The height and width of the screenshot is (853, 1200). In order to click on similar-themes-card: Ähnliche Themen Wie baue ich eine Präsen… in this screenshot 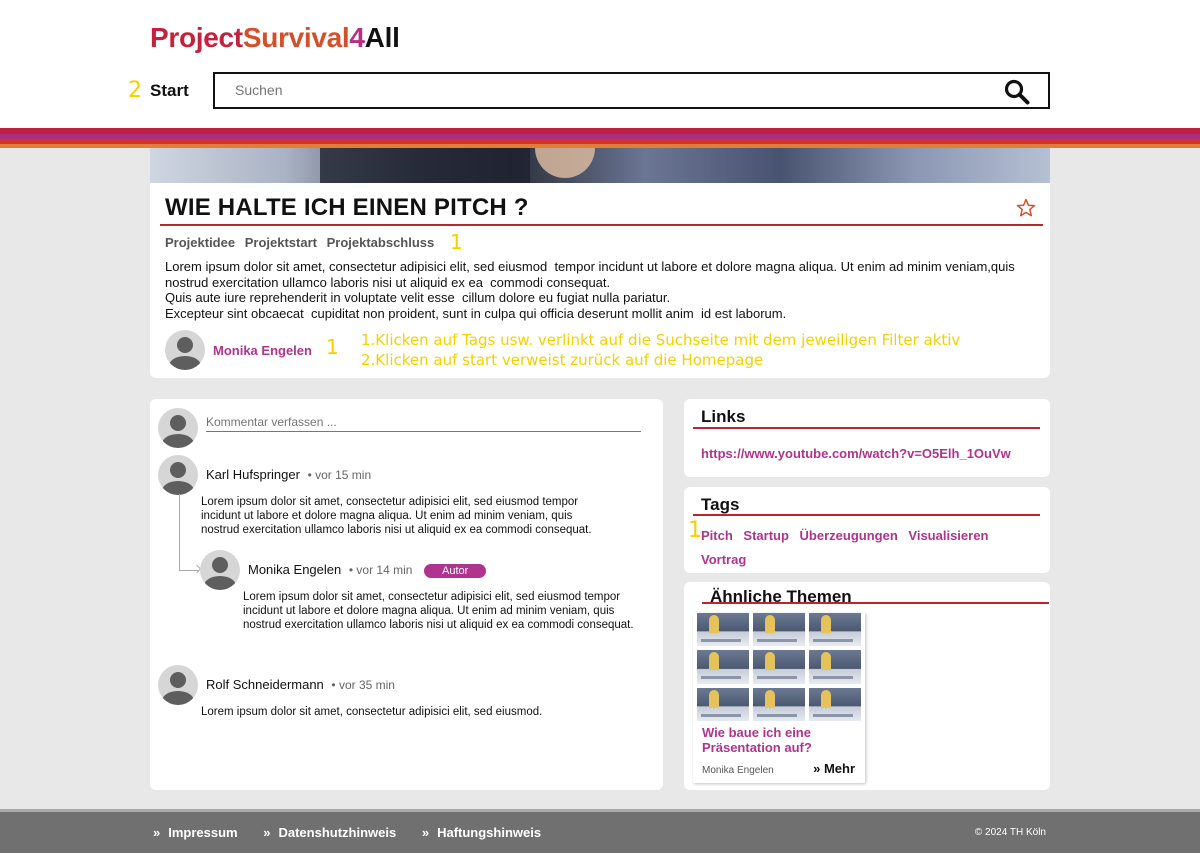, I will do `click(867, 686)`.